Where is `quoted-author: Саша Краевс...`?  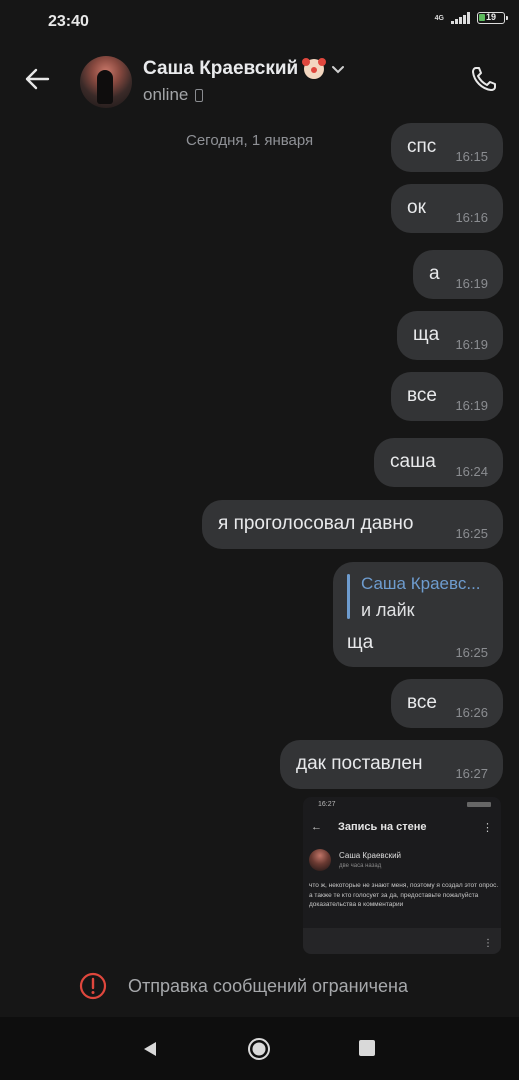
quoted-author: Саша Краевс... is located at coordinates (421, 584).